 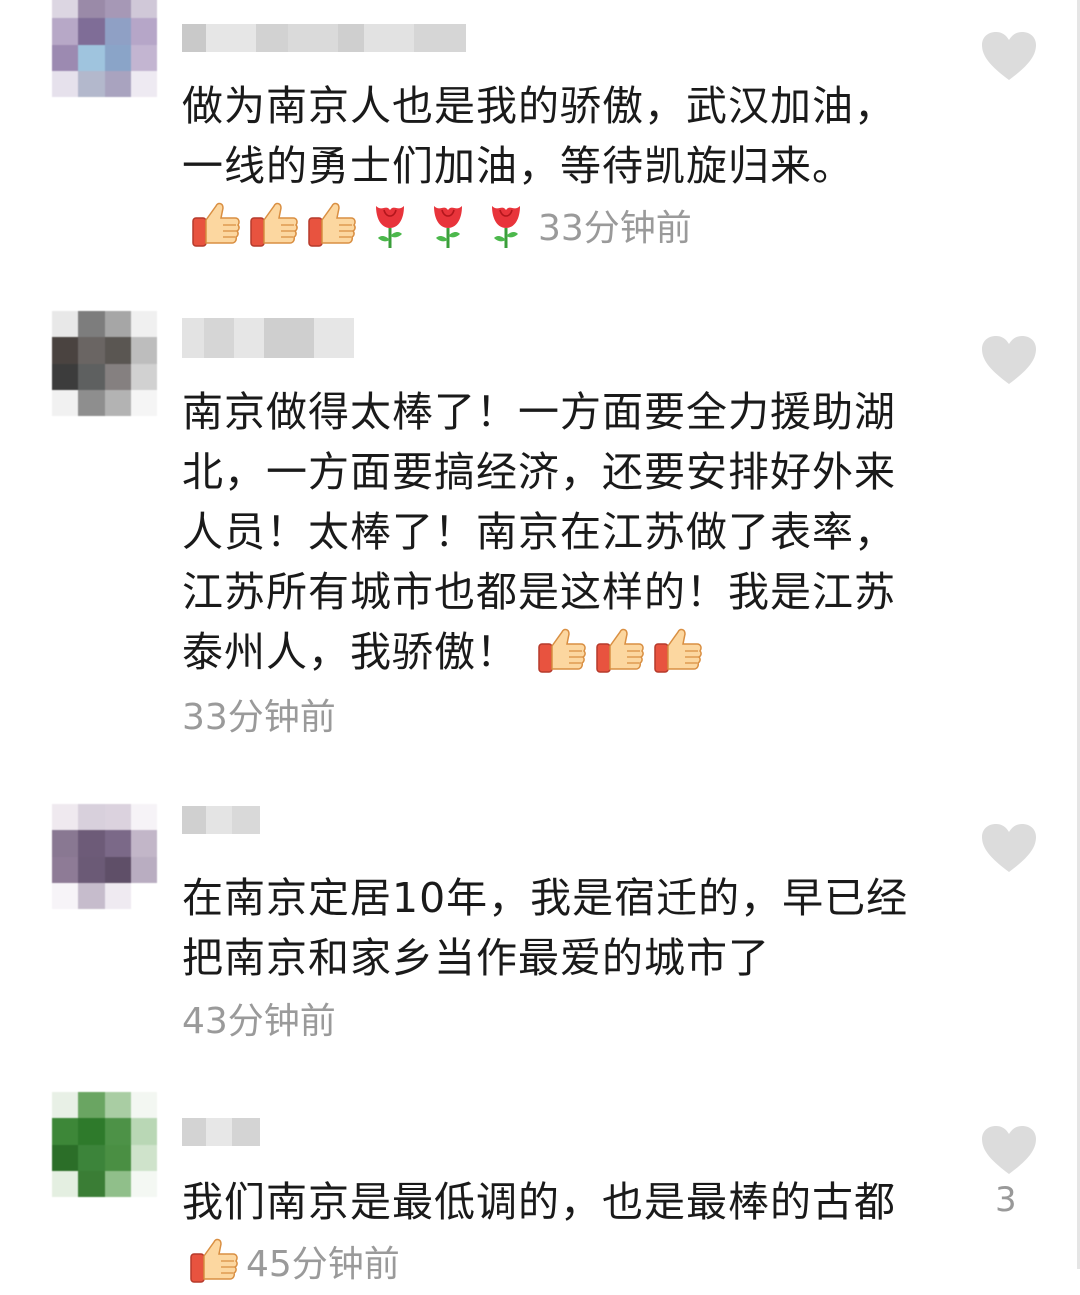 I want to click on comment-text: 做为南京人也是我的骄傲，武汉加油，一线的勇士们加油，等待凯旋归来。33分钟前, so click(x=539, y=166).